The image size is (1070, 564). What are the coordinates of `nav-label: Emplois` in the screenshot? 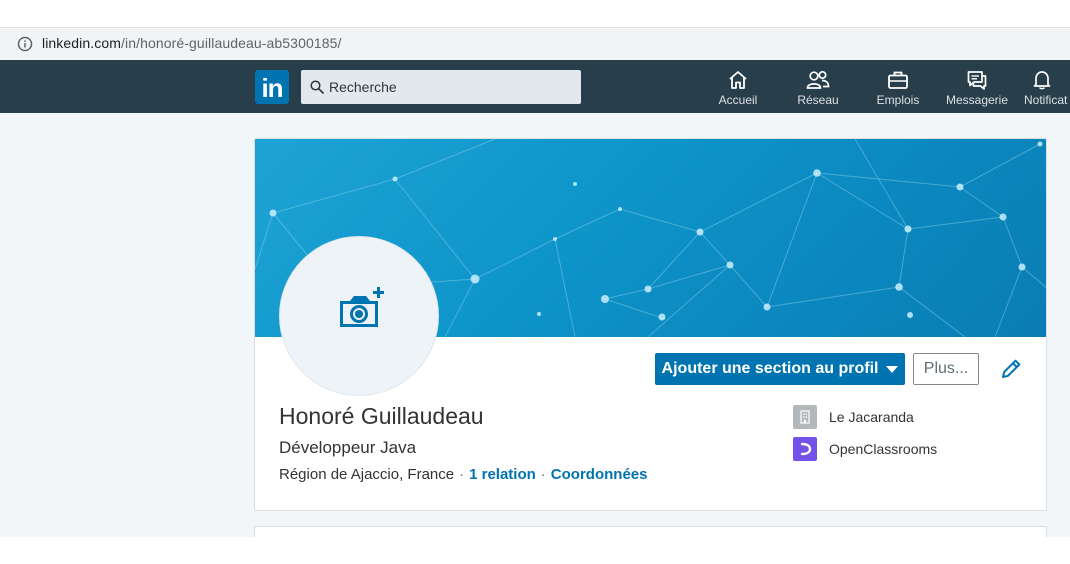 It's located at (898, 100).